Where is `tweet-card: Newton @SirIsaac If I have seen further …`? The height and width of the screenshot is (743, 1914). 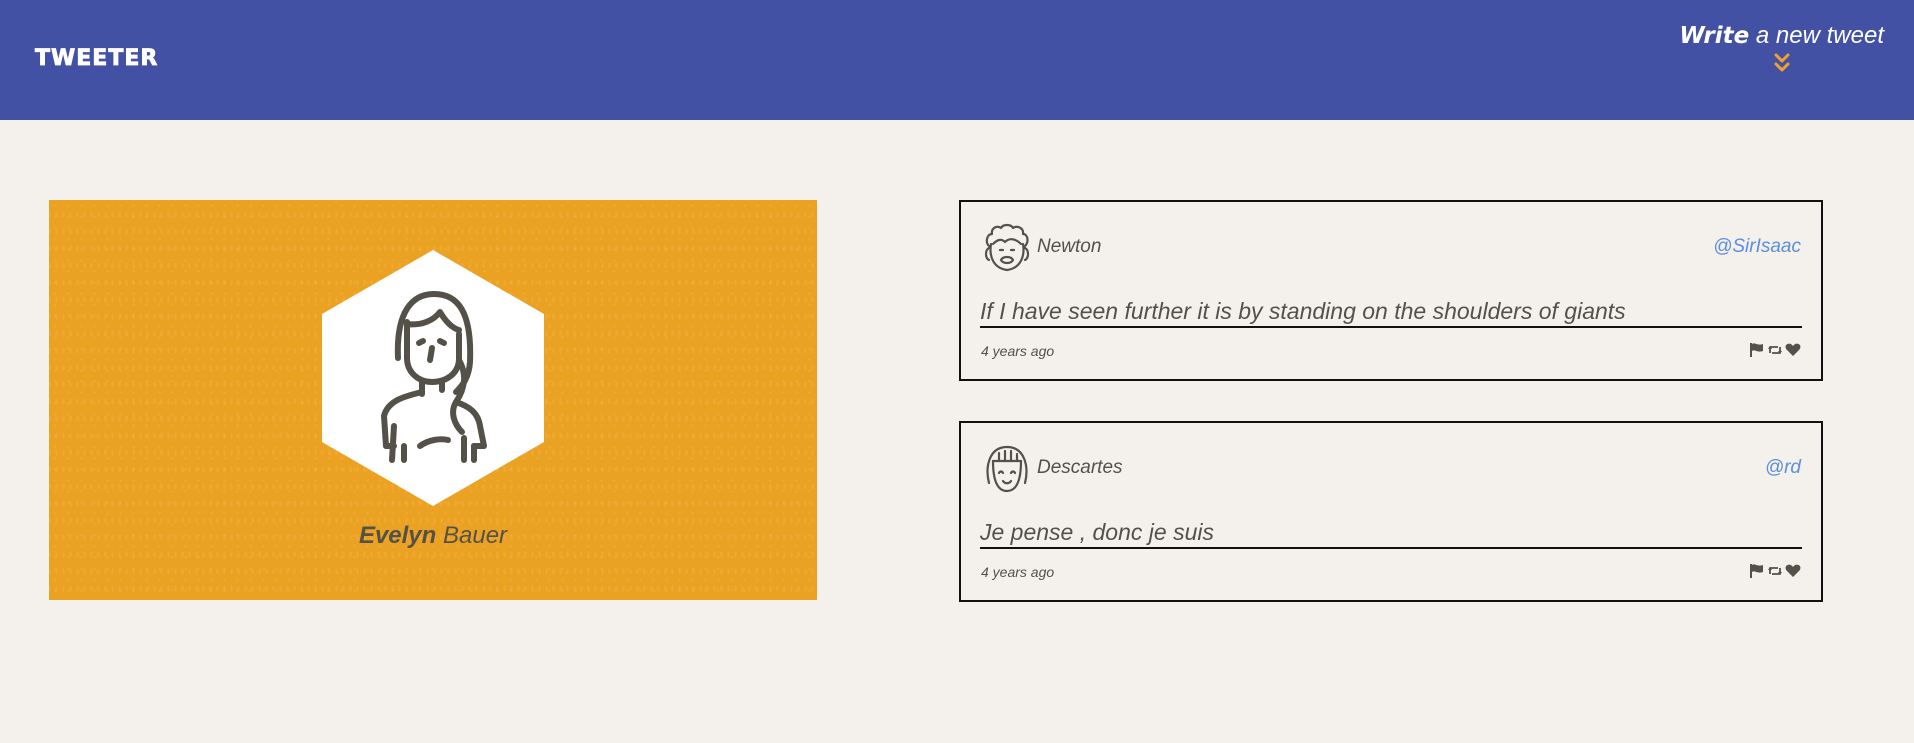
tweet-card: Newton @SirIsaac If I have seen further … is located at coordinates (1391, 290).